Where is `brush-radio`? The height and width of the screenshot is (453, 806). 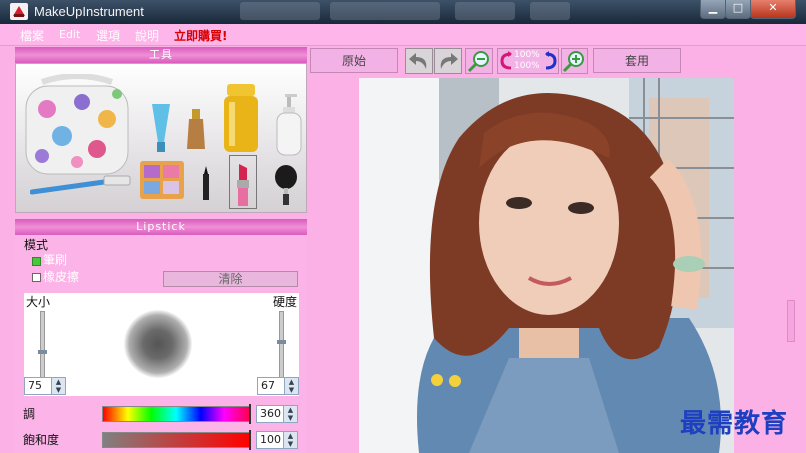 brush-radio is located at coordinates (36, 261).